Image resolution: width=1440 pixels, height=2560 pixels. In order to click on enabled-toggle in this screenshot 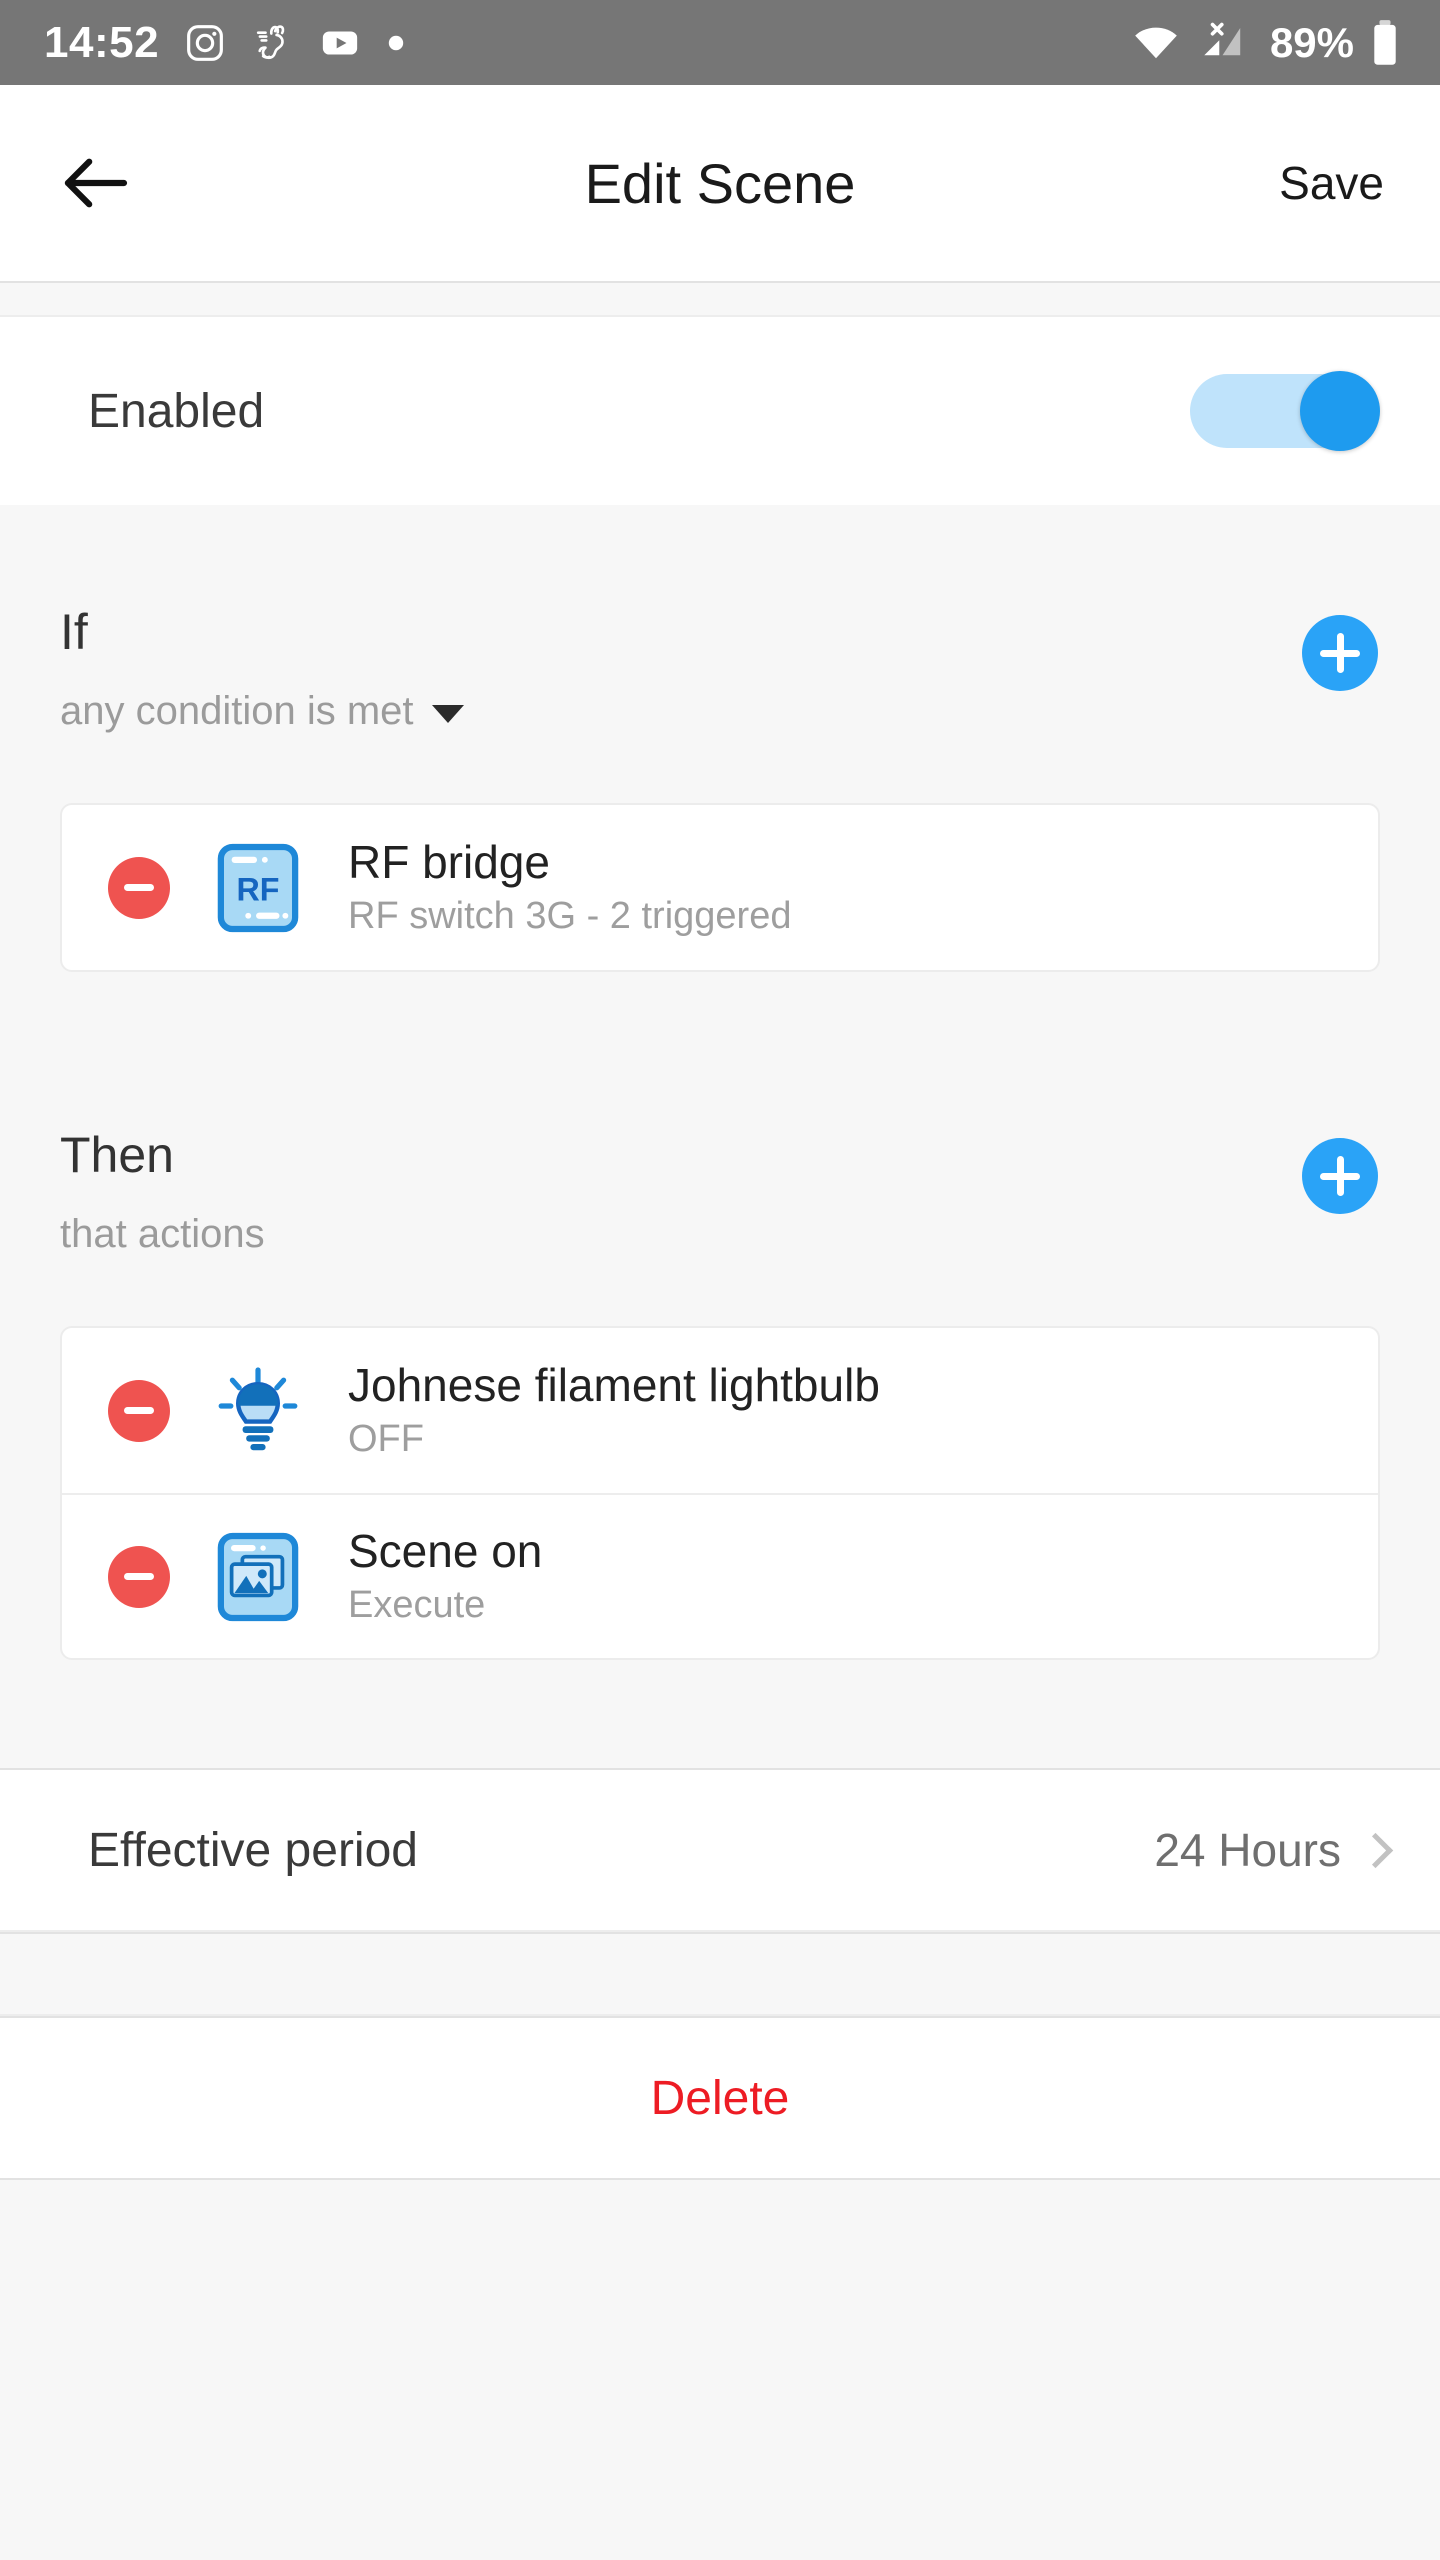, I will do `click(1285, 411)`.